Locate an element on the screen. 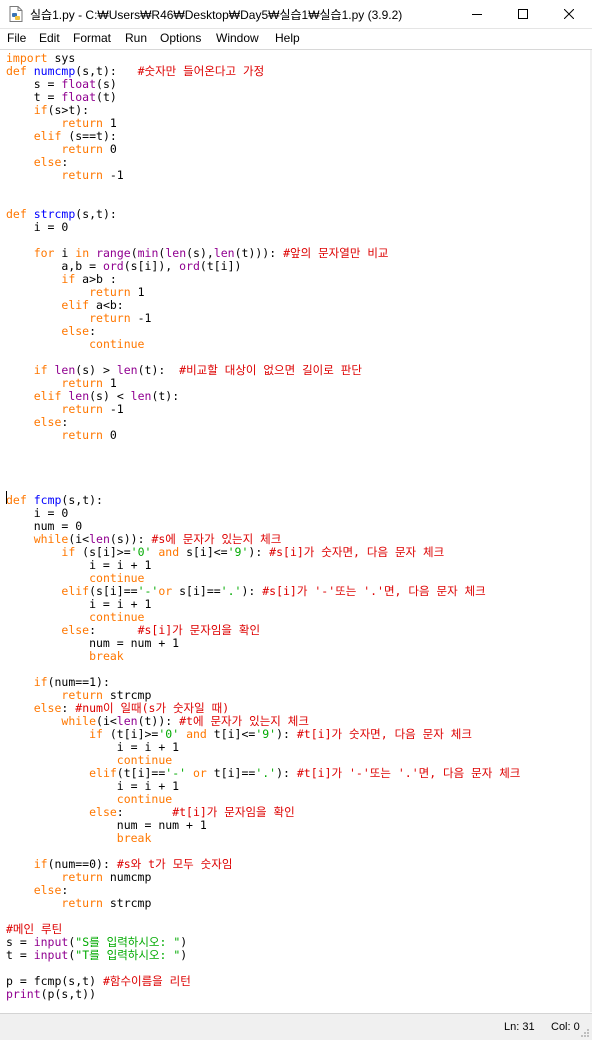  code-line: if(num==0): #s와 t가 모두 숫자임 is located at coordinates (133, 864).